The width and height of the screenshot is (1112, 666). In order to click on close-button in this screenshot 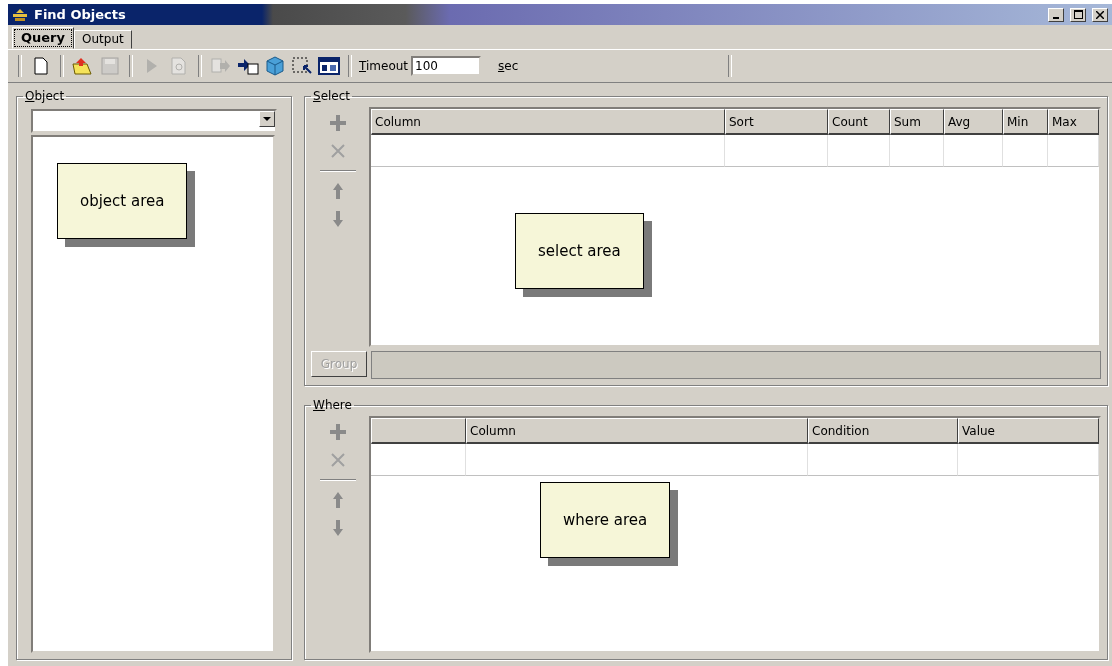, I will do `click(1100, 14)`.